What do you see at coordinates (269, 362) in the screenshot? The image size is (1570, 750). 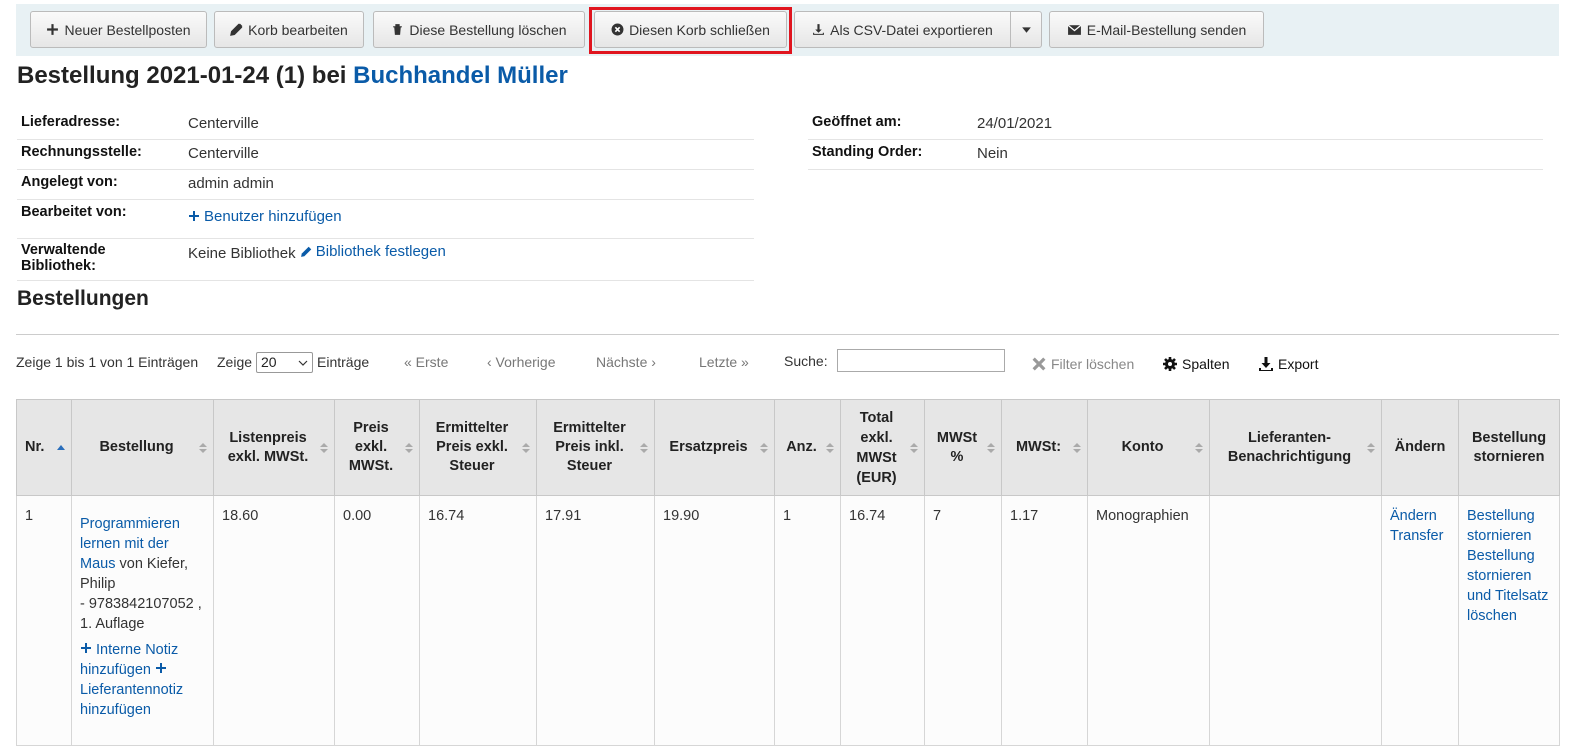 I see `page-size-value: 20` at bounding box center [269, 362].